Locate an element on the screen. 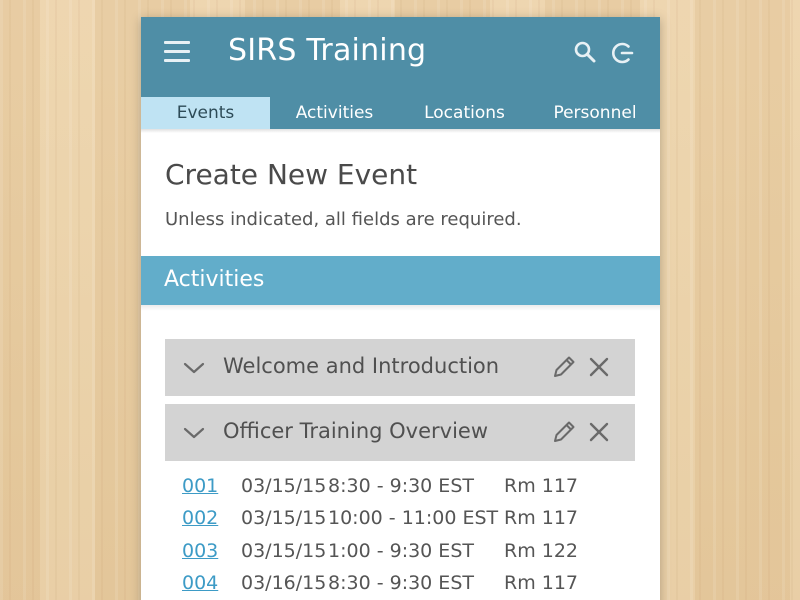  search-icon is located at coordinates (585, 52).